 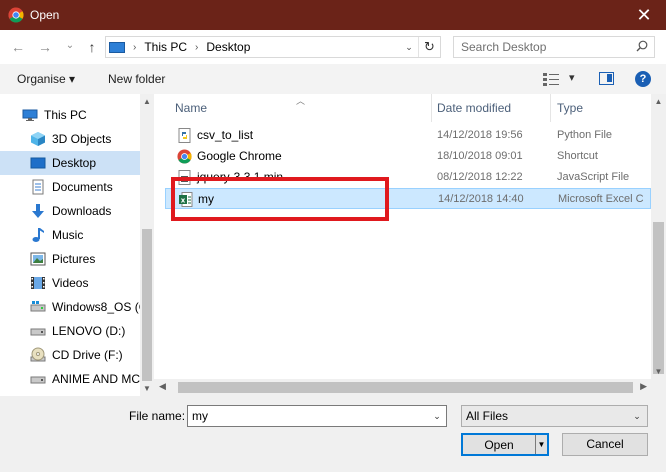 What do you see at coordinates (162, 386) in the screenshot?
I see `scroll-left-icon: ◀` at bounding box center [162, 386].